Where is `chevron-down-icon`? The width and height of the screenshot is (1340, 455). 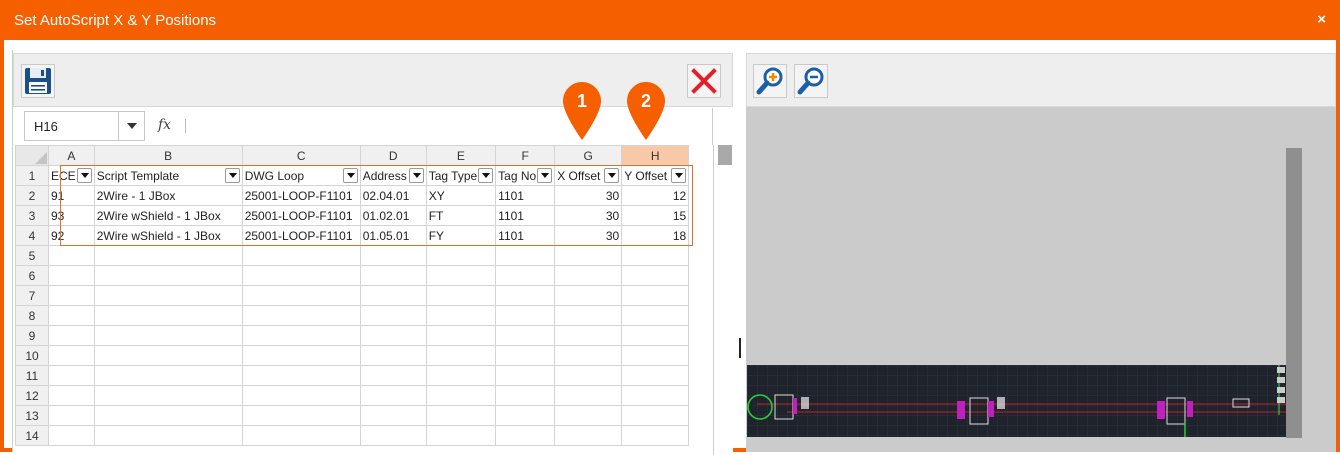
chevron-down-icon is located at coordinates (131, 126).